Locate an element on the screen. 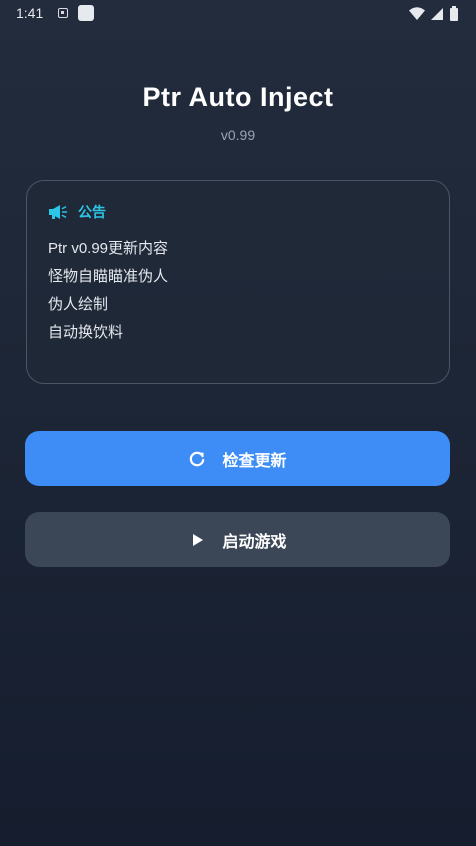 The image size is (476, 846). app-version: v0.99 is located at coordinates (238, 135).